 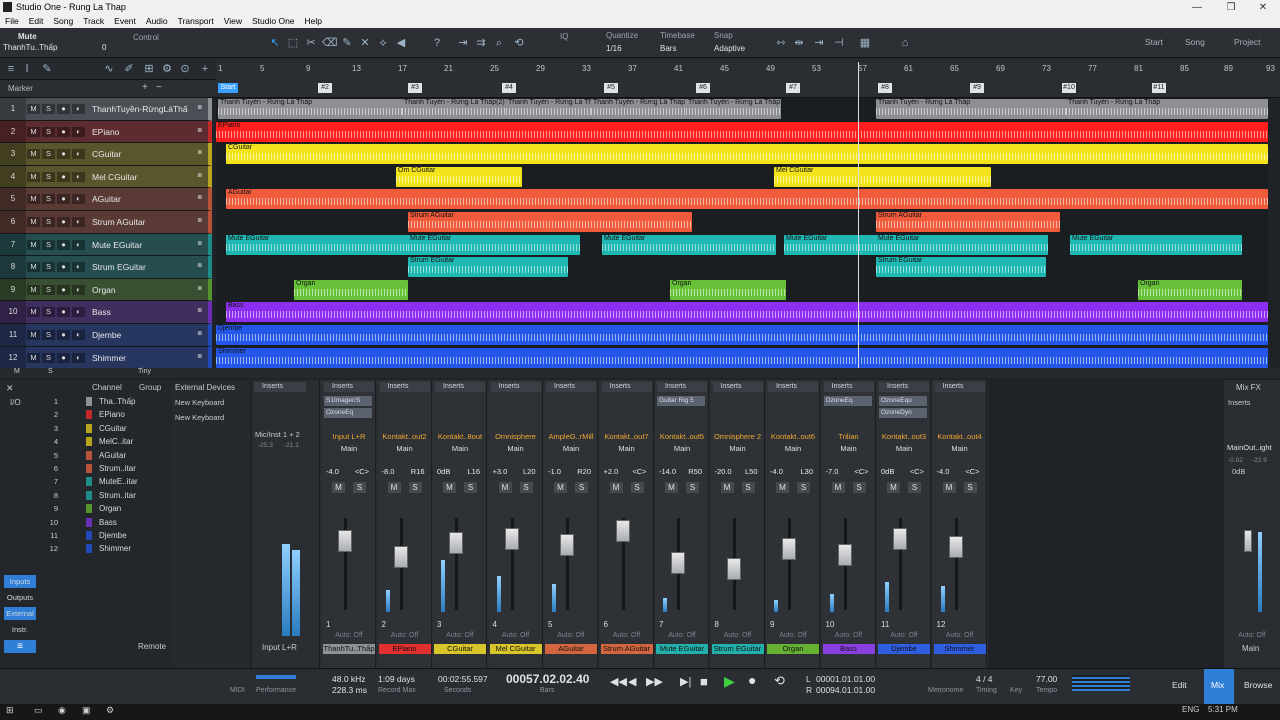 What do you see at coordinates (273, 21) in the screenshot?
I see `menu-studio-one: Studio One` at bounding box center [273, 21].